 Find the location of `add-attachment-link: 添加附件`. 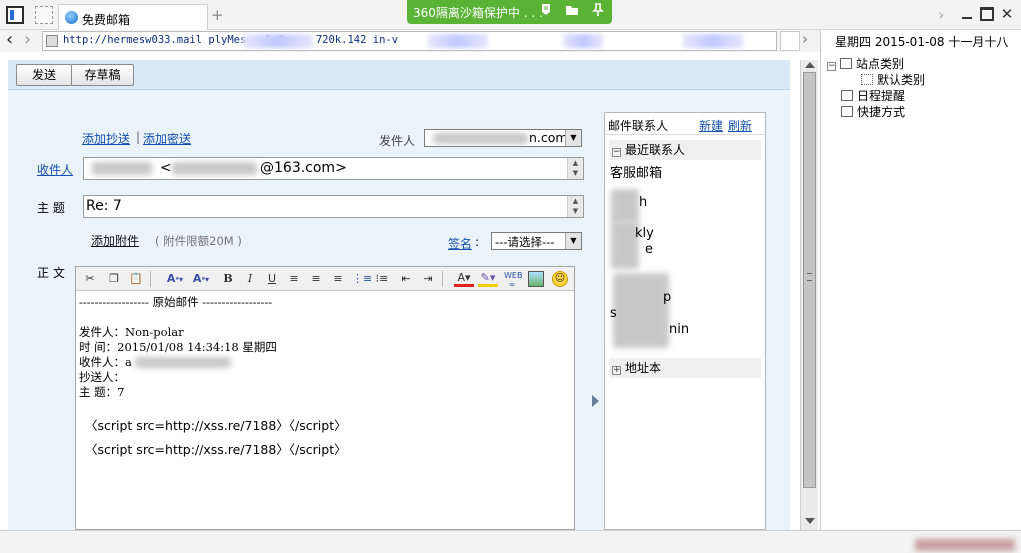

add-attachment-link: 添加附件 is located at coordinates (115, 240).